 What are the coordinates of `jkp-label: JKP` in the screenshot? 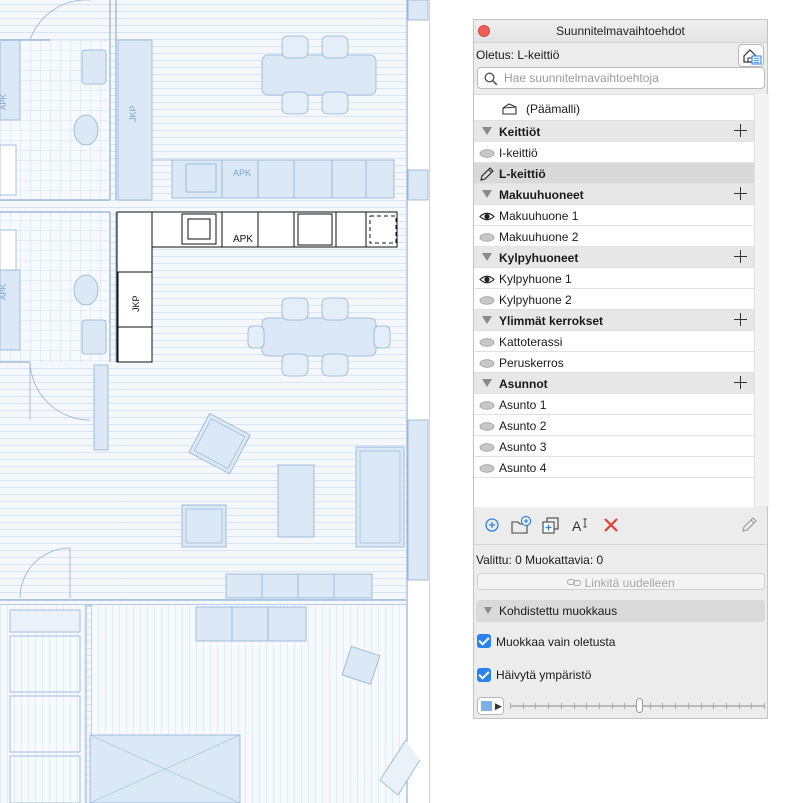 It's located at (136, 303).